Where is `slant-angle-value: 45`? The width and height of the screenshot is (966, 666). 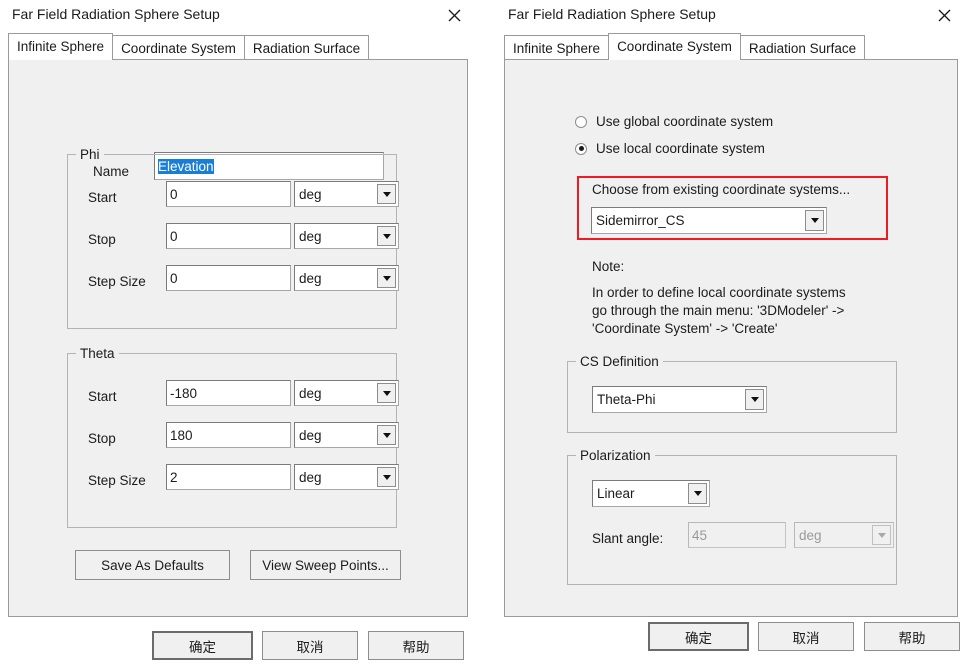 slant-angle-value: 45 is located at coordinates (700, 535).